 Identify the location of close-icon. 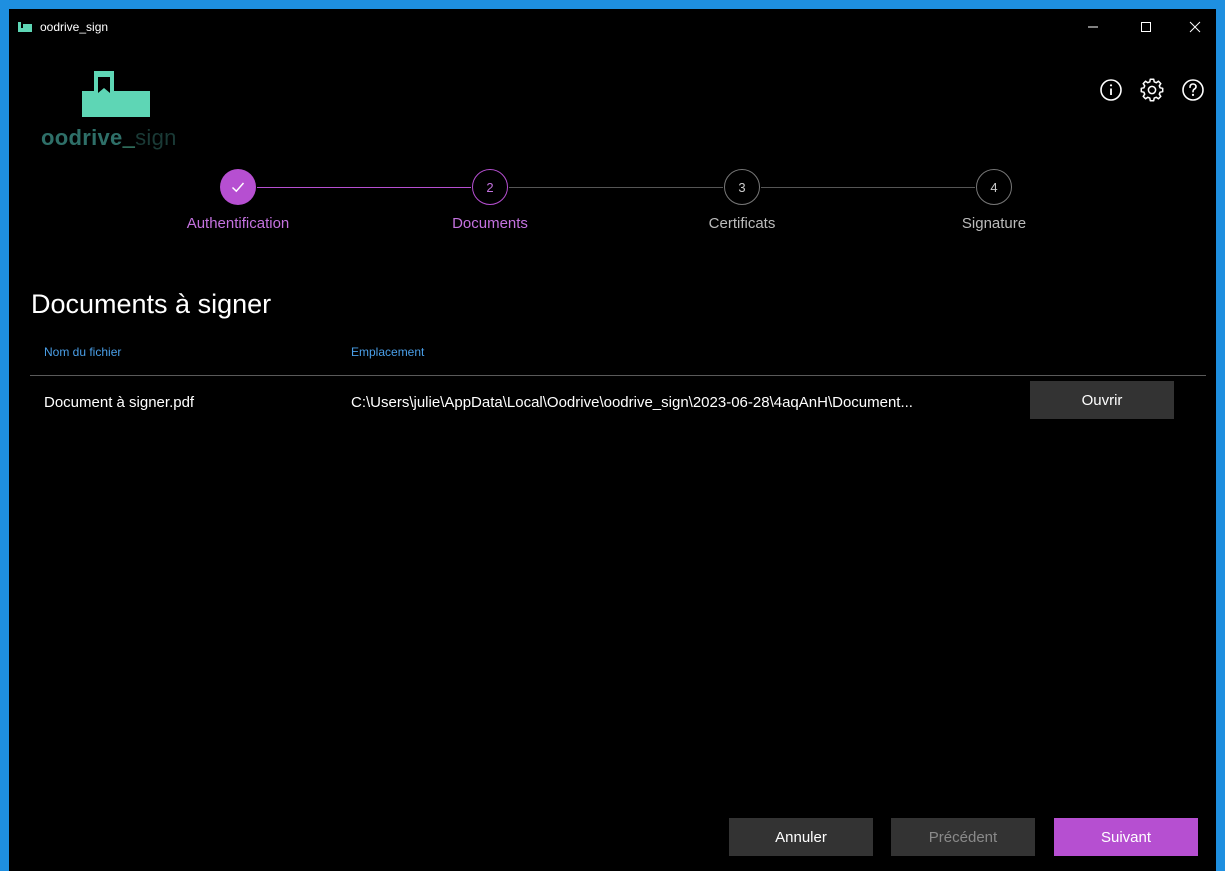
(1195, 27).